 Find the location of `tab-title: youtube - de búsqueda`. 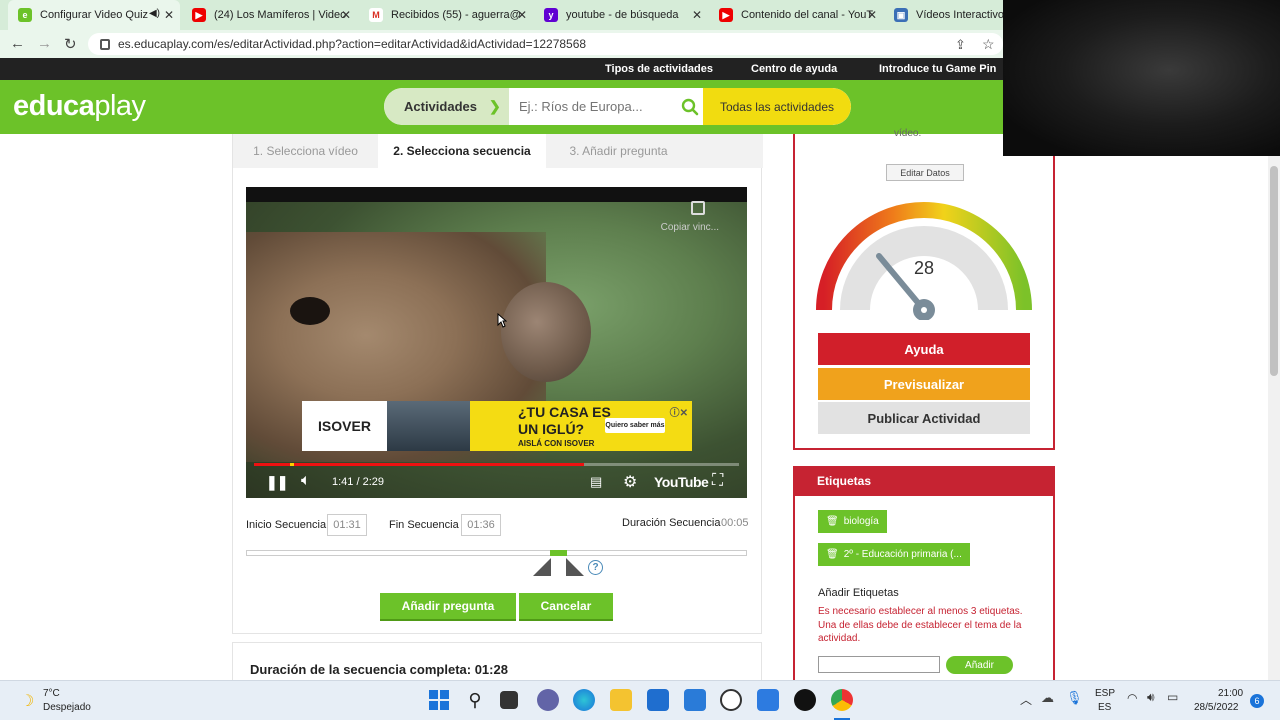

tab-title: youtube - de búsqueda is located at coordinates (622, 15).